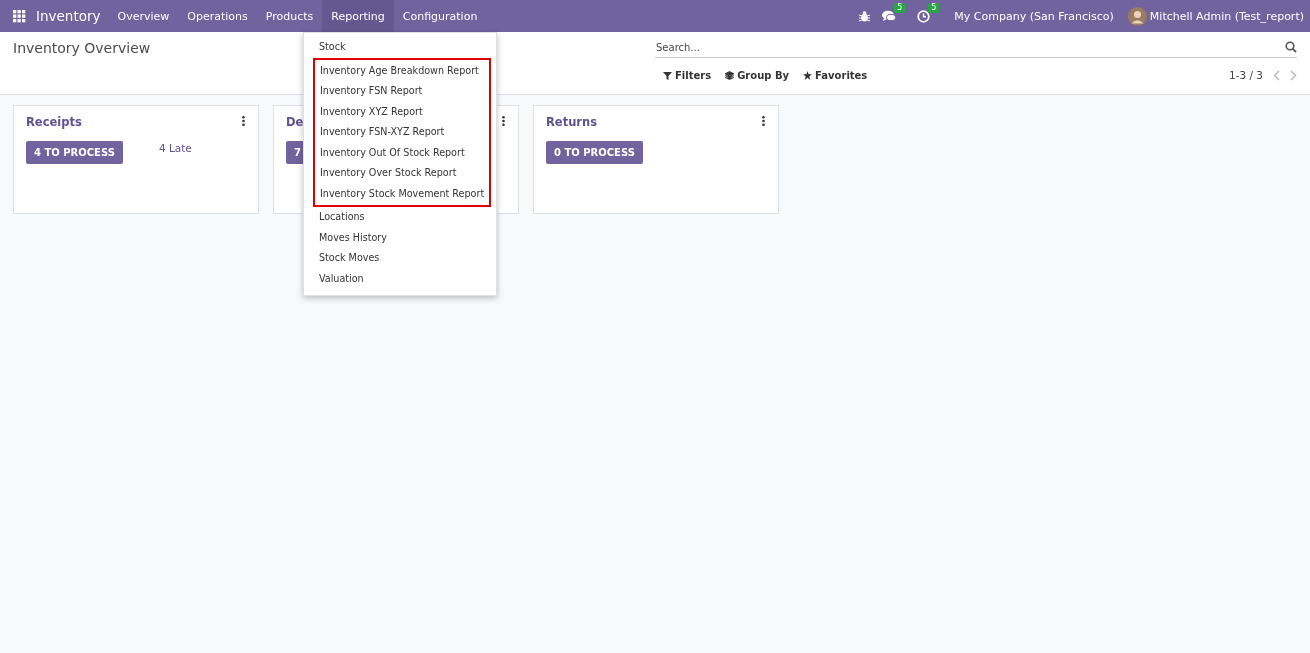 The width and height of the screenshot is (1310, 653). I want to click on menu-item: Inventory Out Of Stock Report, so click(402, 152).